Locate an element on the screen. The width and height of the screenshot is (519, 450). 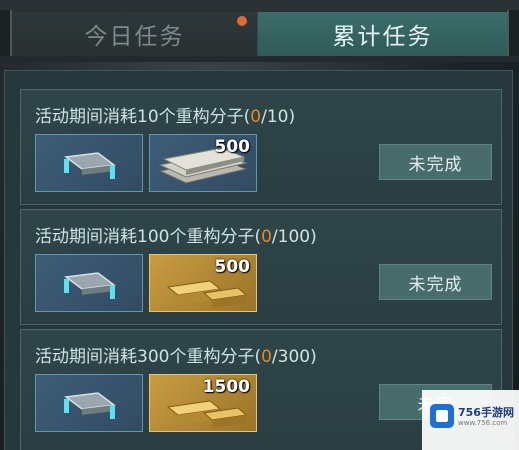
site-logo-icon is located at coordinates (442, 416).